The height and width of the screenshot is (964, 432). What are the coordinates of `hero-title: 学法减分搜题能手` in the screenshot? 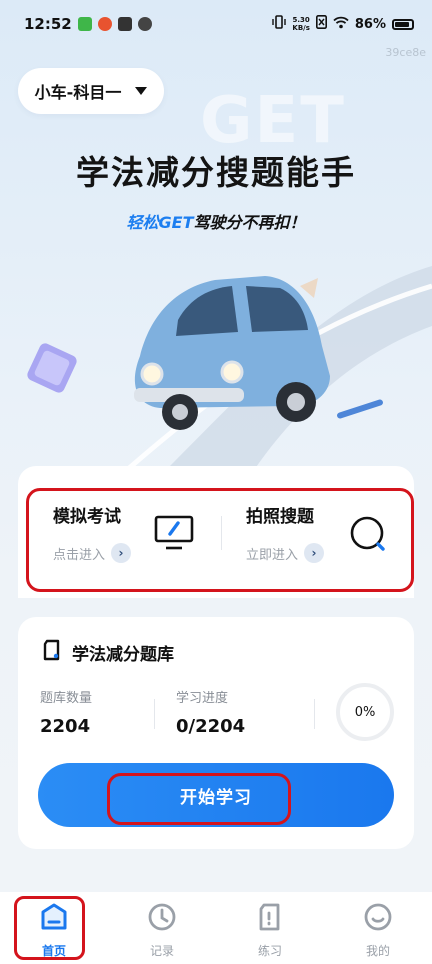 It's located at (216, 172).